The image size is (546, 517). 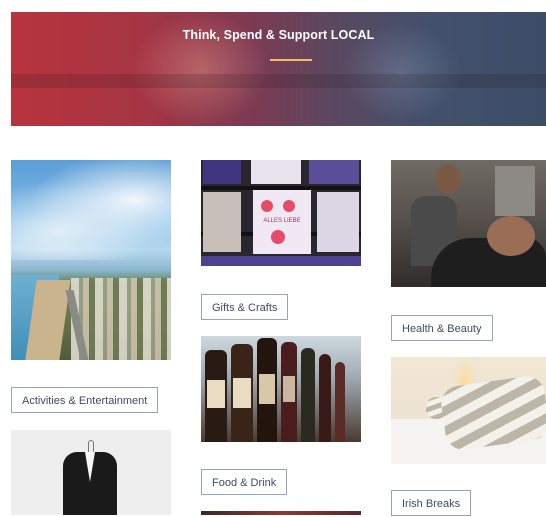 I want to click on category-button-gifts-crafts: Gifts & Crafts, so click(x=245, y=307).